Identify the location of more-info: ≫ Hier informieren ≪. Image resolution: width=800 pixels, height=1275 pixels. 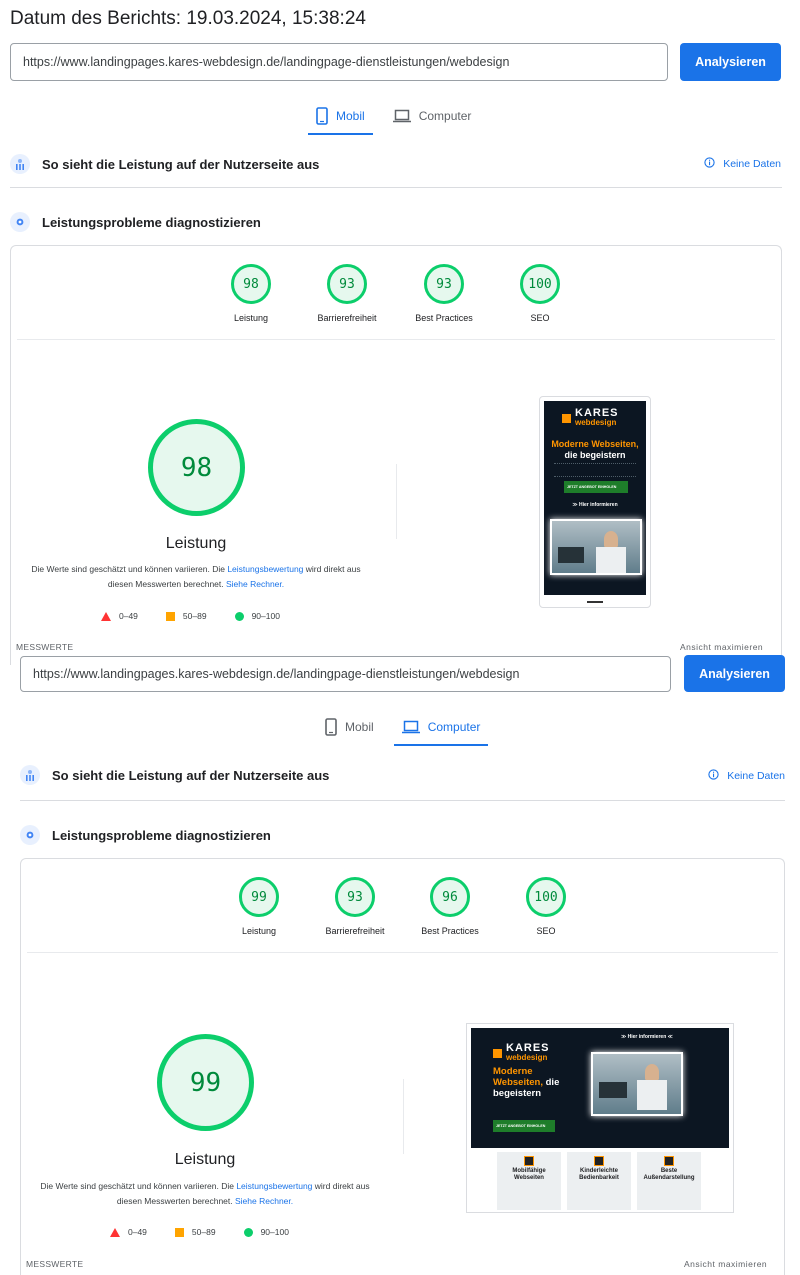
(647, 1037).